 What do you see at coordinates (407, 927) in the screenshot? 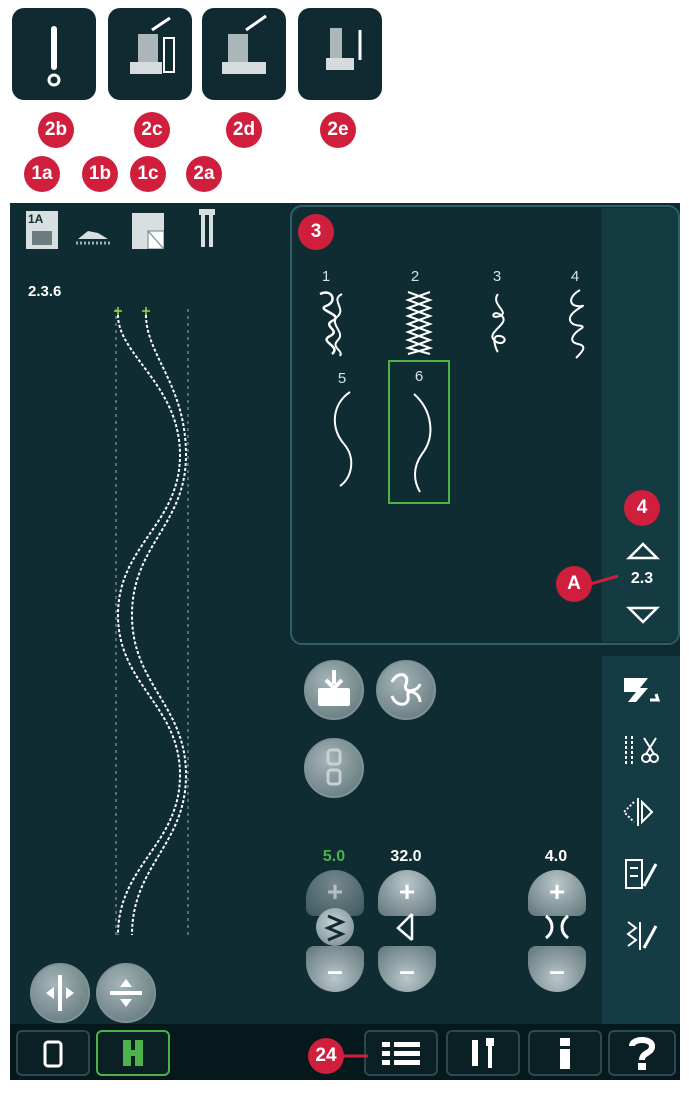
I see `length-icon` at bounding box center [407, 927].